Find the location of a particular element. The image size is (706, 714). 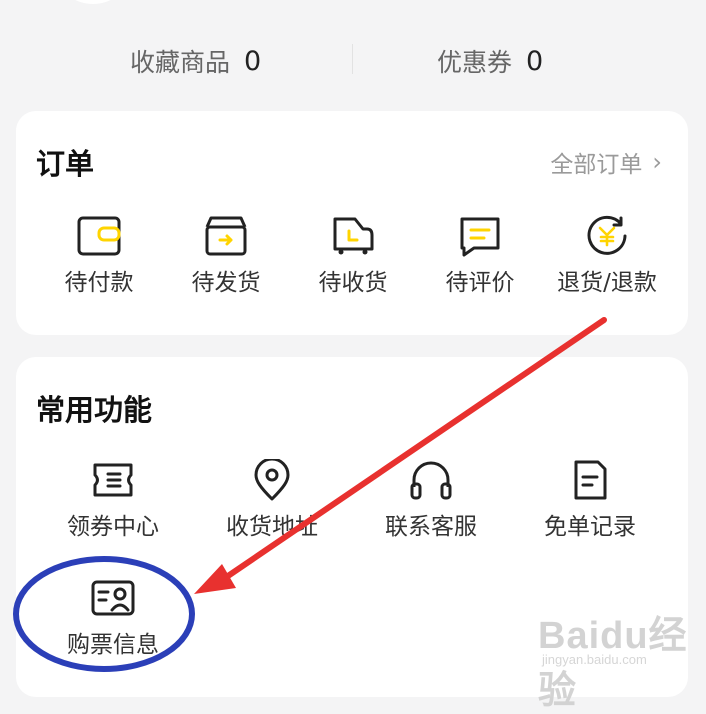

refund-icon is located at coordinates (607, 235).